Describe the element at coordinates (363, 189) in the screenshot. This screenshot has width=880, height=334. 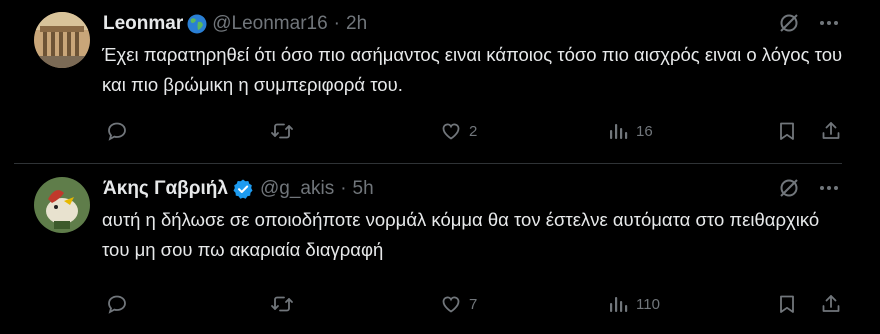
I see `timestamp: 5h` at that location.